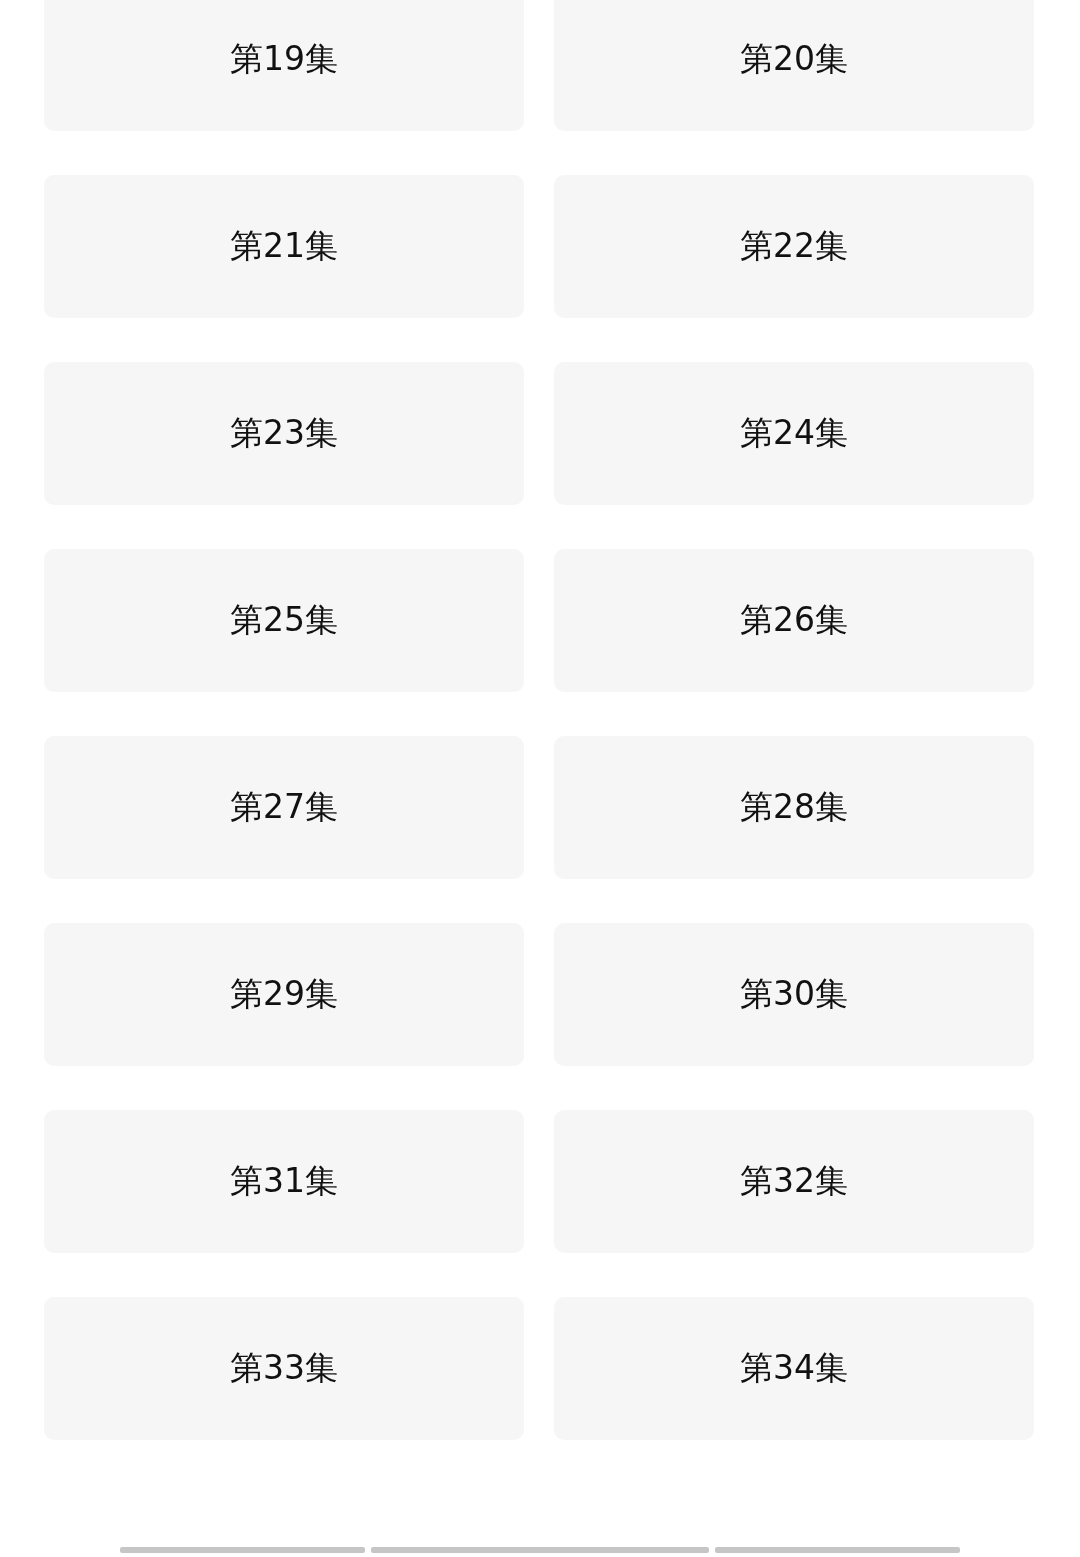  Describe the element at coordinates (284, 65) in the screenshot. I see `episode-button: 第19集` at that location.